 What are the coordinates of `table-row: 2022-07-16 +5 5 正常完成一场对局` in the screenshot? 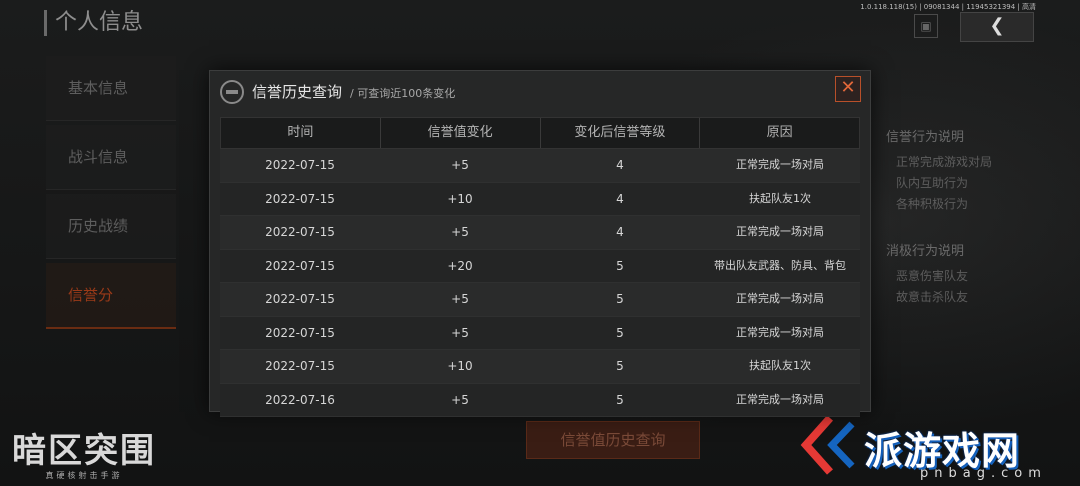 It's located at (540, 400).